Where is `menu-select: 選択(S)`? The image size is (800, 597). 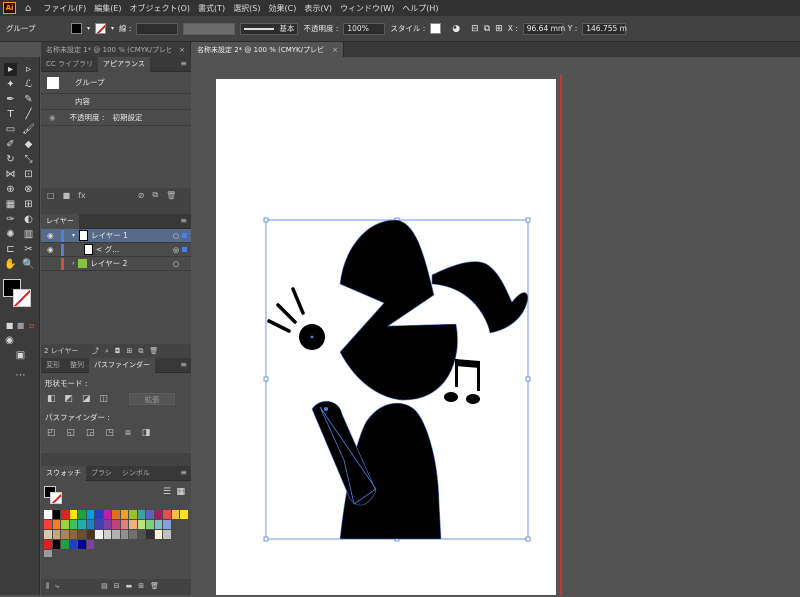
menu-select: 選択(S) is located at coordinates (246, 8).